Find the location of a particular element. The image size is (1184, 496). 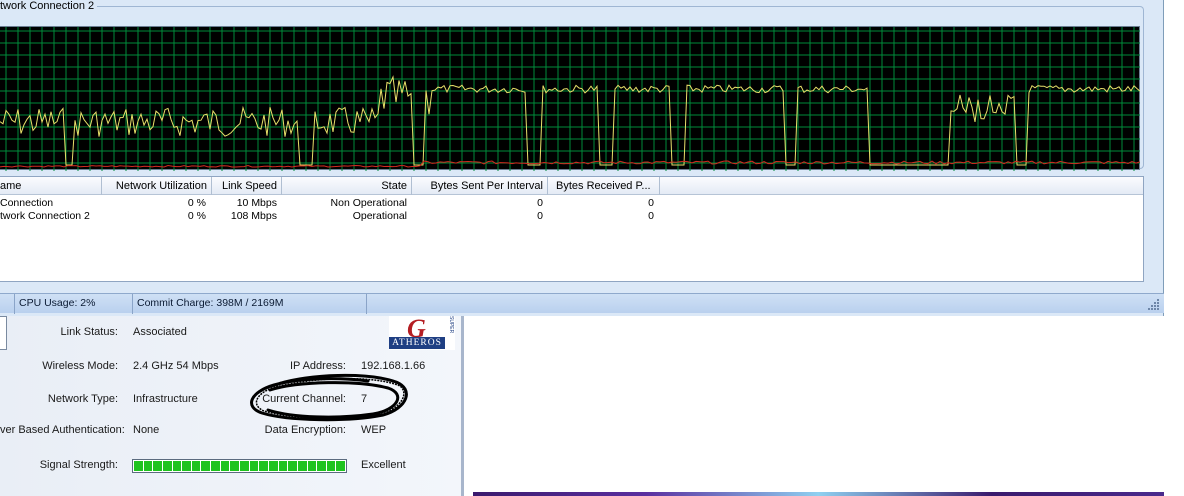

cell-state: Operational is located at coordinates (379, 216).